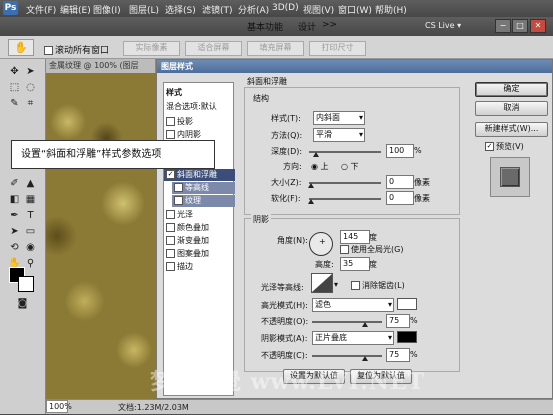  Describe the element at coordinates (203, 188) in the screenshot. I see `style-item-5: 等高线` at that location.